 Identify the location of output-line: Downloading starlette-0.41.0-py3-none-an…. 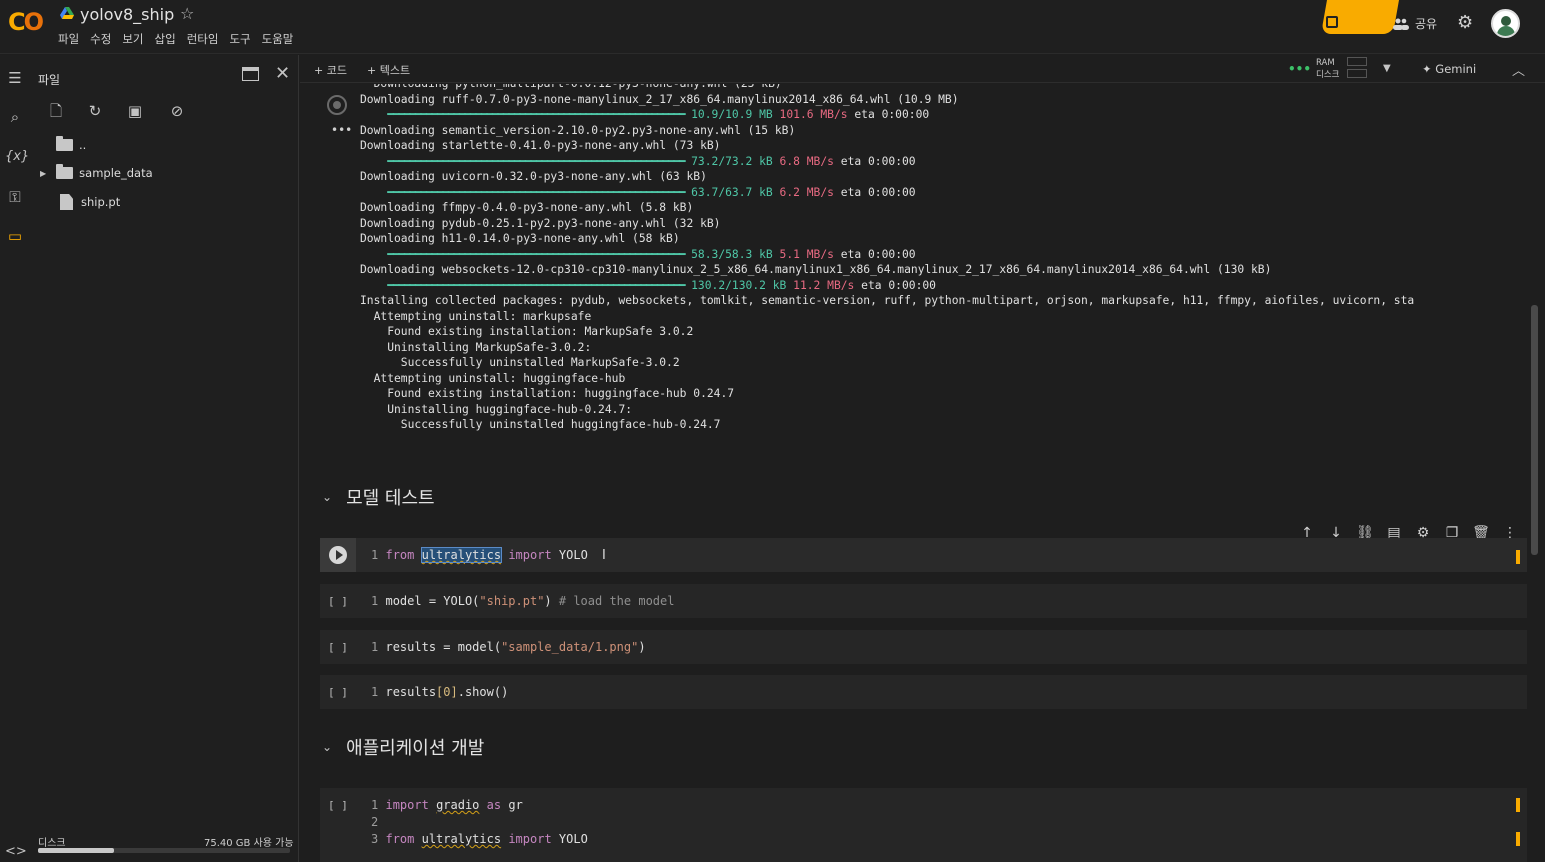
(540, 145).